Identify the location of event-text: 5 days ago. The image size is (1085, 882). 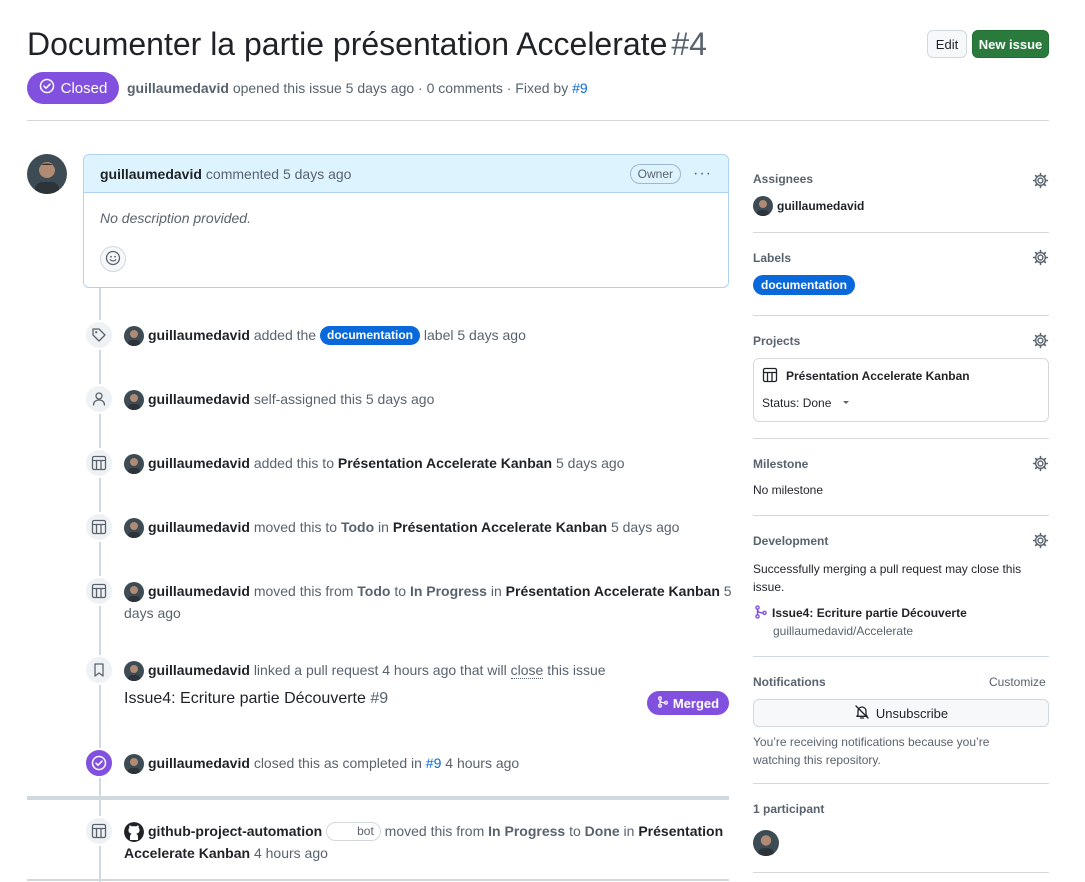
(590, 463).